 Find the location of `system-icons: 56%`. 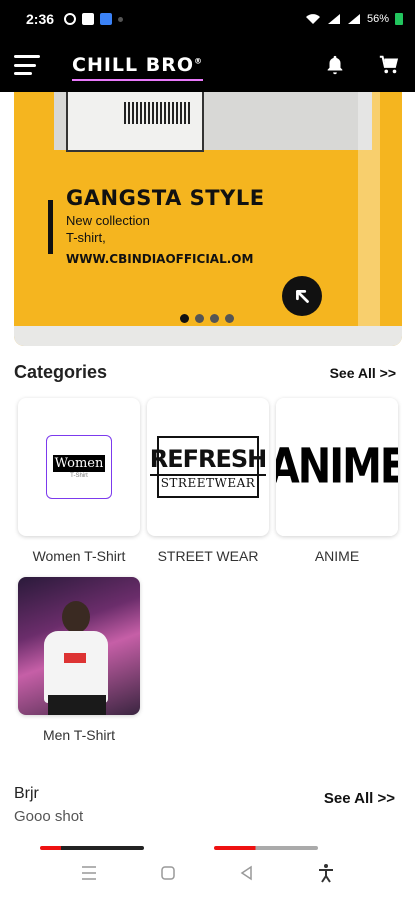

system-icons: 56% is located at coordinates (354, 19).